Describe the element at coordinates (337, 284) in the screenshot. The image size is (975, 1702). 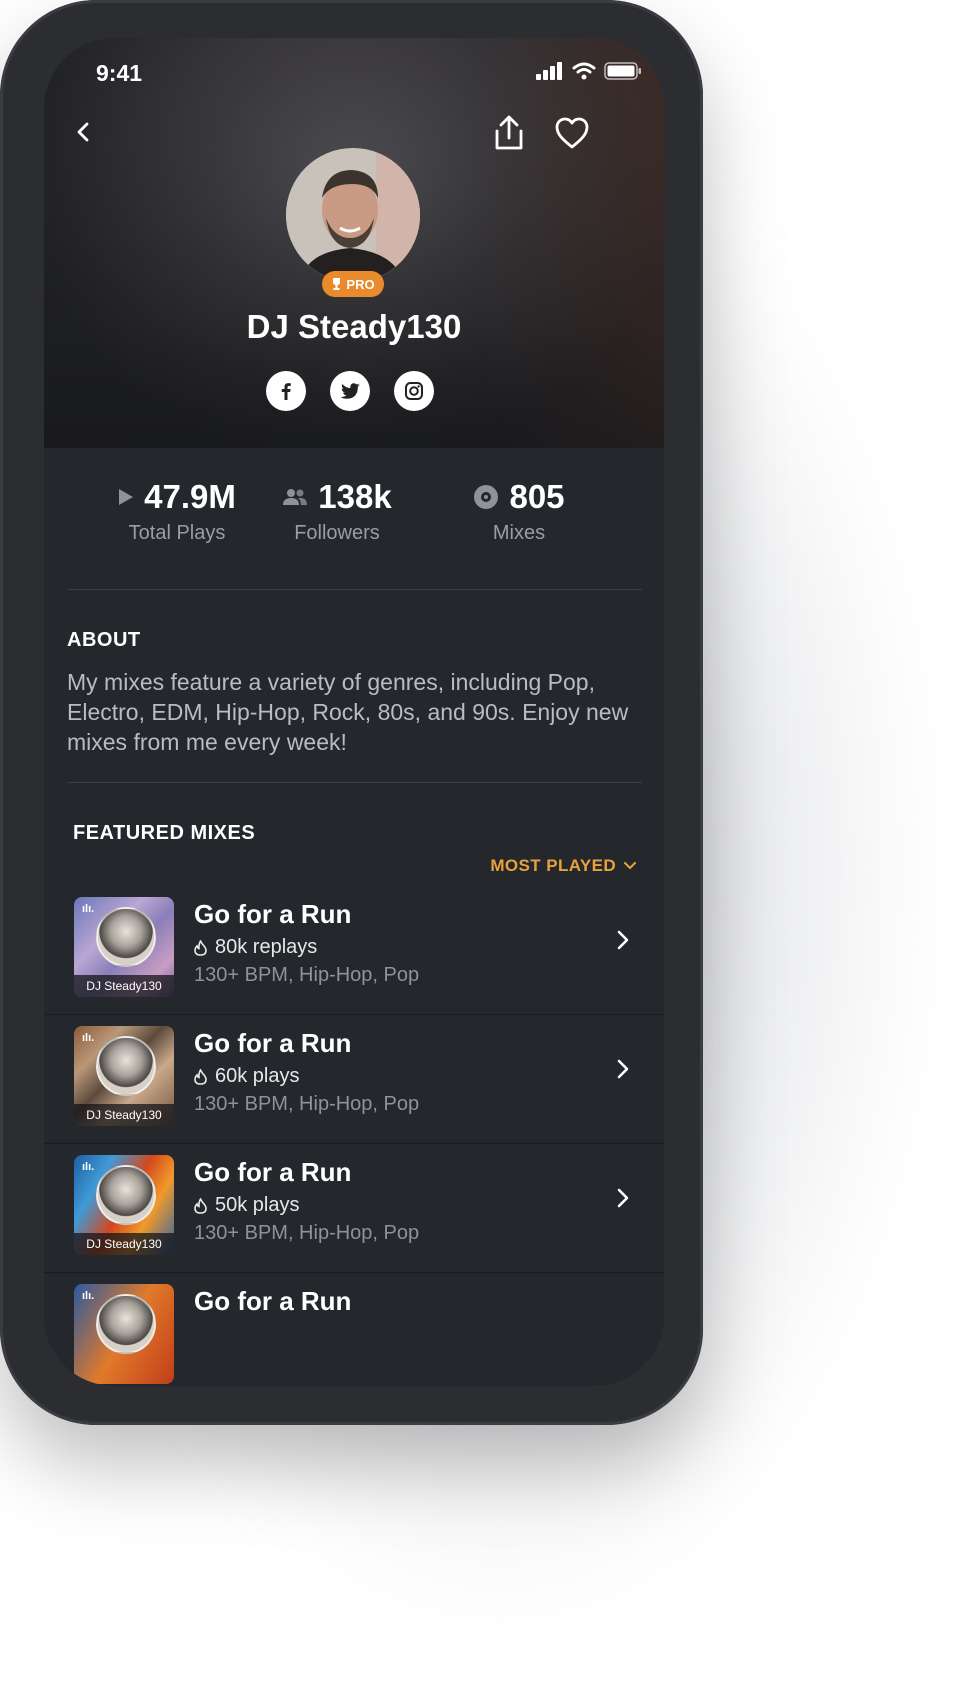
I see `trophy-icon` at that location.